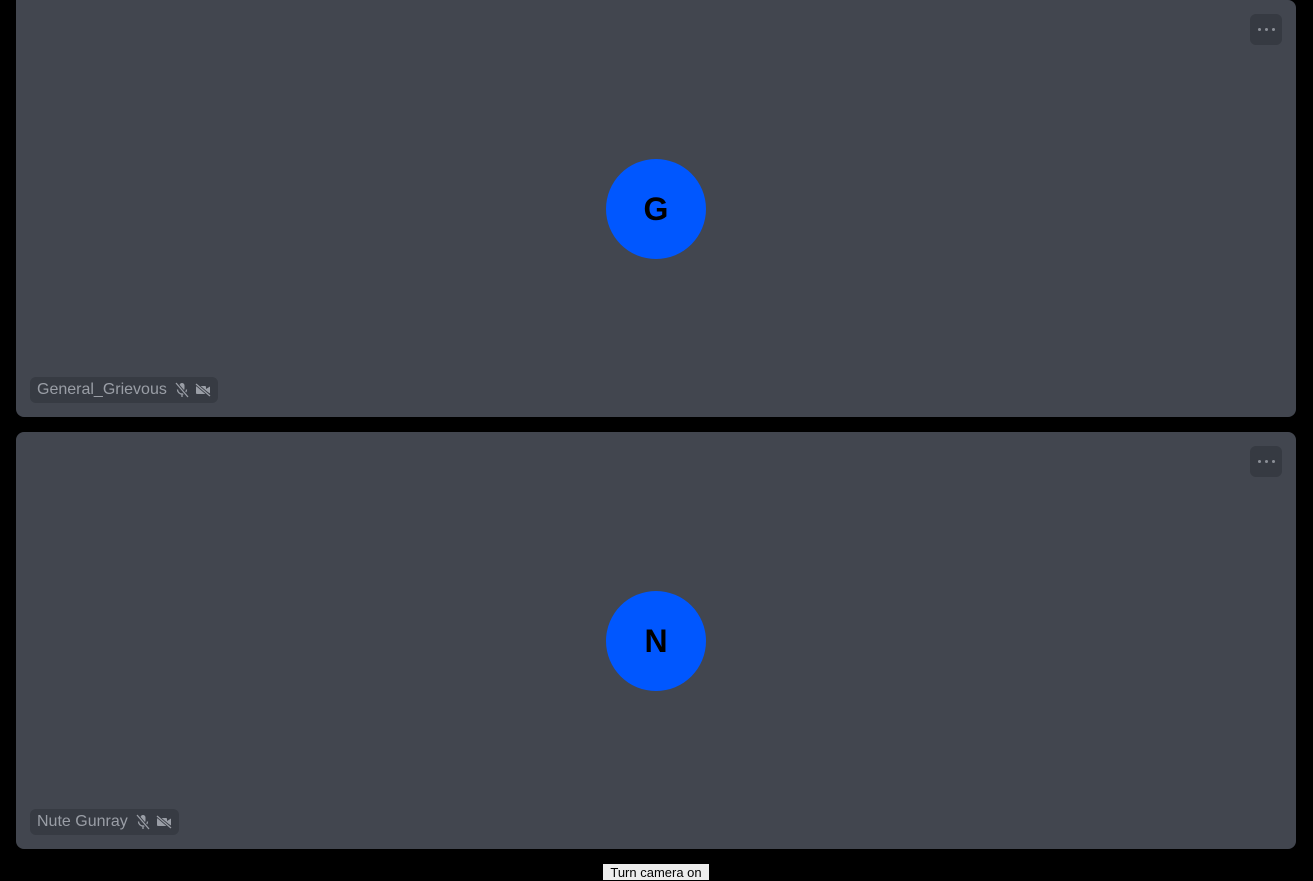 The image size is (1313, 881). Describe the element at coordinates (656, 872) in the screenshot. I see `tooltip: Turn camera on` at that location.